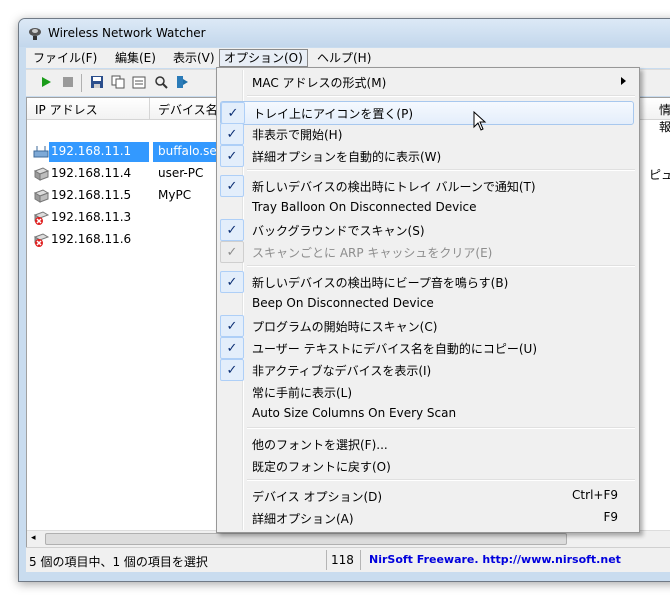 This screenshot has width=670, height=600. What do you see at coordinates (181, 173) in the screenshot?
I see `device-name: user-PC` at bounding box center [181, 173].